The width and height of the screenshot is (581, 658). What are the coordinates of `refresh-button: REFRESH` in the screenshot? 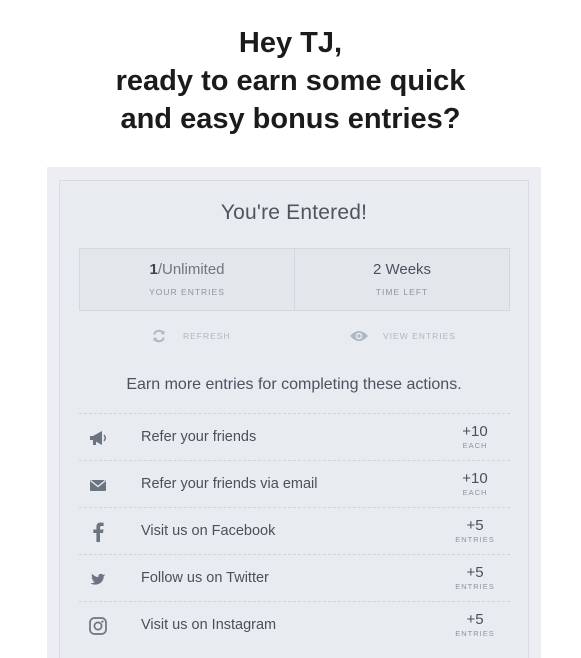 It's located at (190, 336).